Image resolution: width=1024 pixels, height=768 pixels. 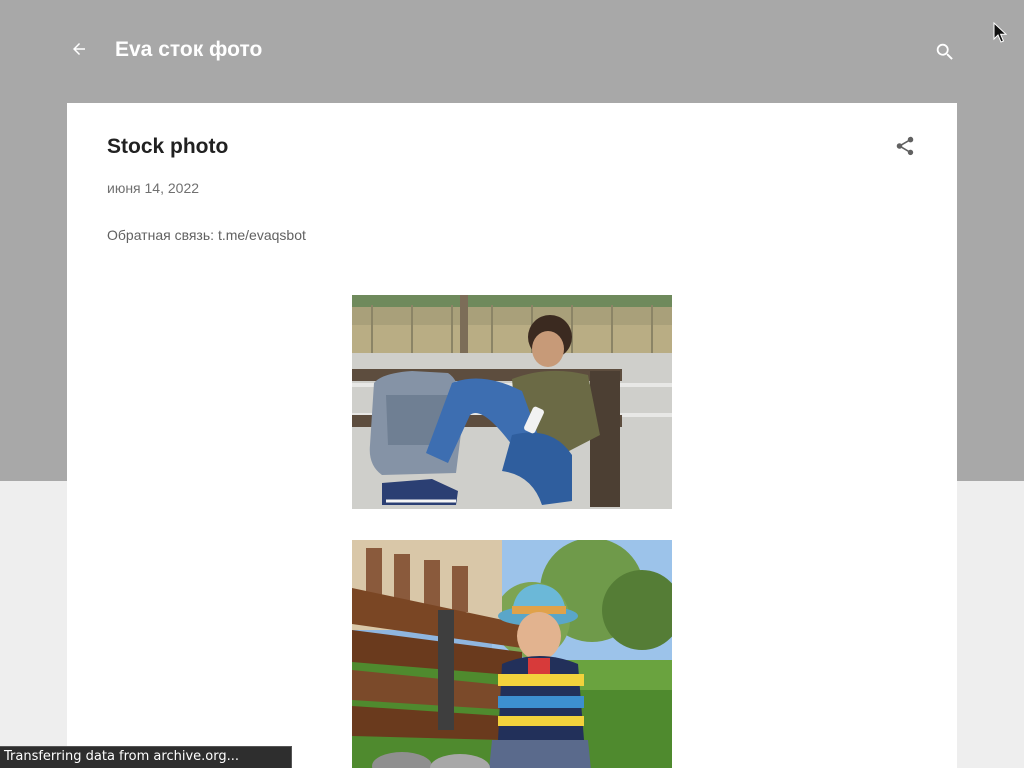 What do you see at coordinates (162, 235) in the screenshot?
I see `feedback-label: Обратная связь:` at bounding box center [162, 235].